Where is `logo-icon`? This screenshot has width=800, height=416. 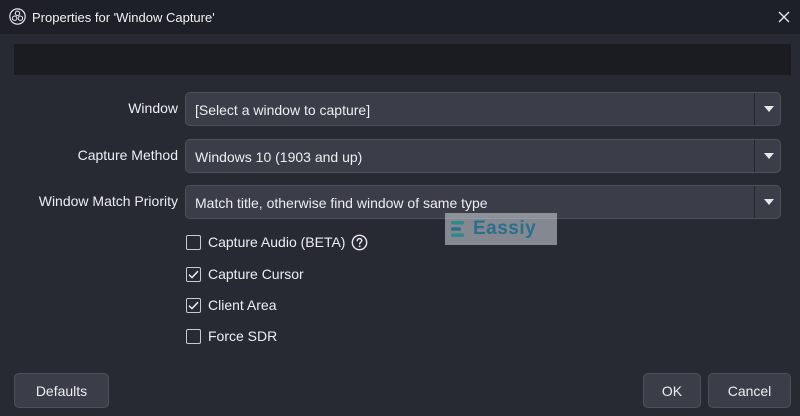 logo-icon is located at coordinates (457, 229).